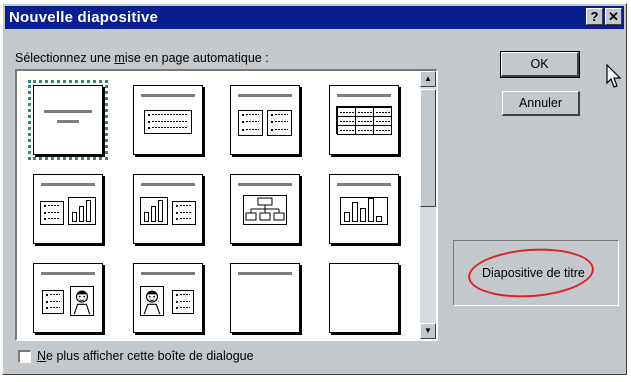 This screenshot has width=631, height=382. Describe the element at coordinates (168, 298) in the screenshot. I see `layout-thumbnail-clipart-text` at that location.